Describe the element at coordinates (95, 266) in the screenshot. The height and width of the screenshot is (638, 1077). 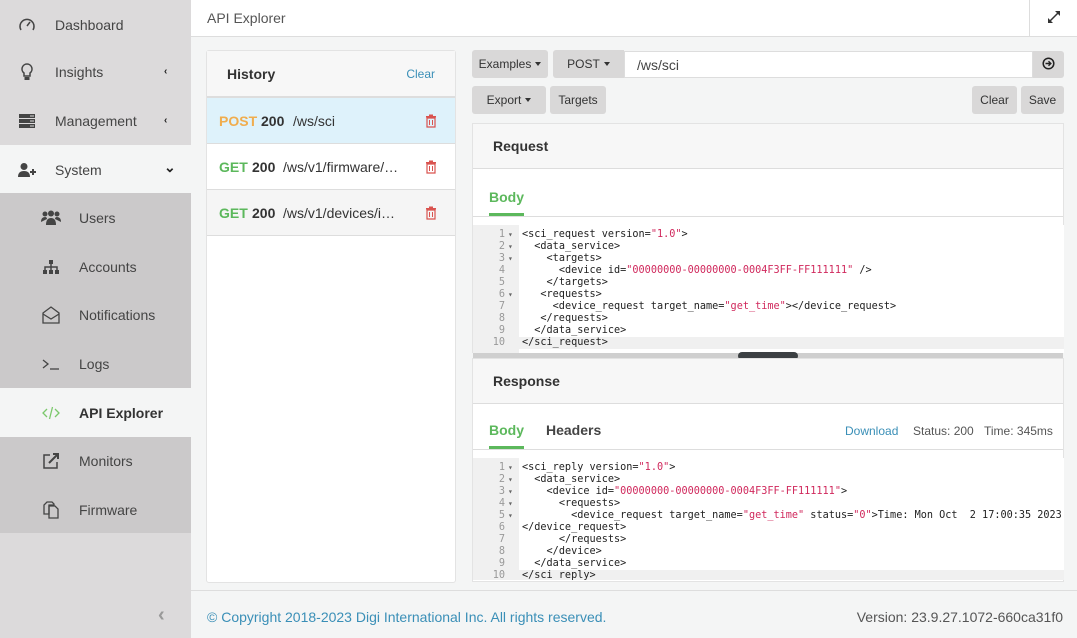
I see `sidebar-item-accounts: Accounts` at that location.